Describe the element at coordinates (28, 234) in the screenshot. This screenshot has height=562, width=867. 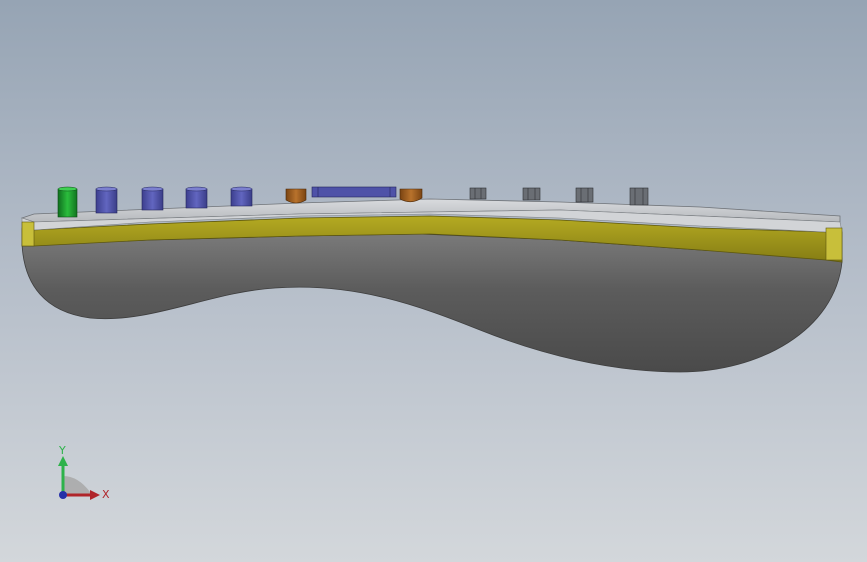
I see `board-left-end-cap` at that location.